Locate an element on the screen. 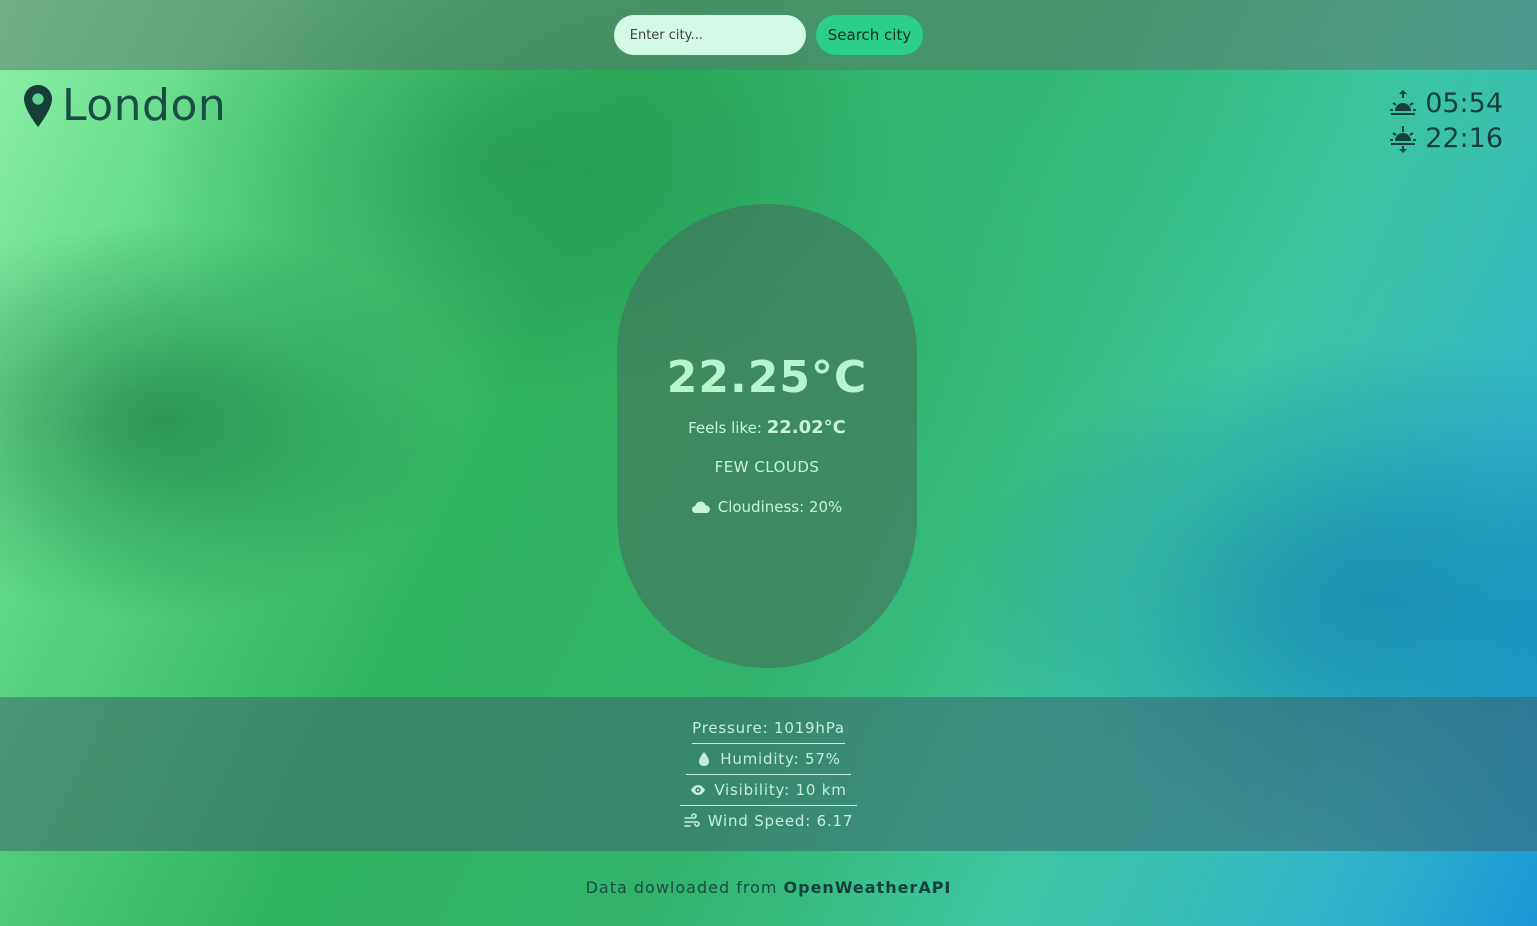 The image size is (1537, 926). cloudiness-row: Cloudiness: 20% is located at coordinates (767, 507).